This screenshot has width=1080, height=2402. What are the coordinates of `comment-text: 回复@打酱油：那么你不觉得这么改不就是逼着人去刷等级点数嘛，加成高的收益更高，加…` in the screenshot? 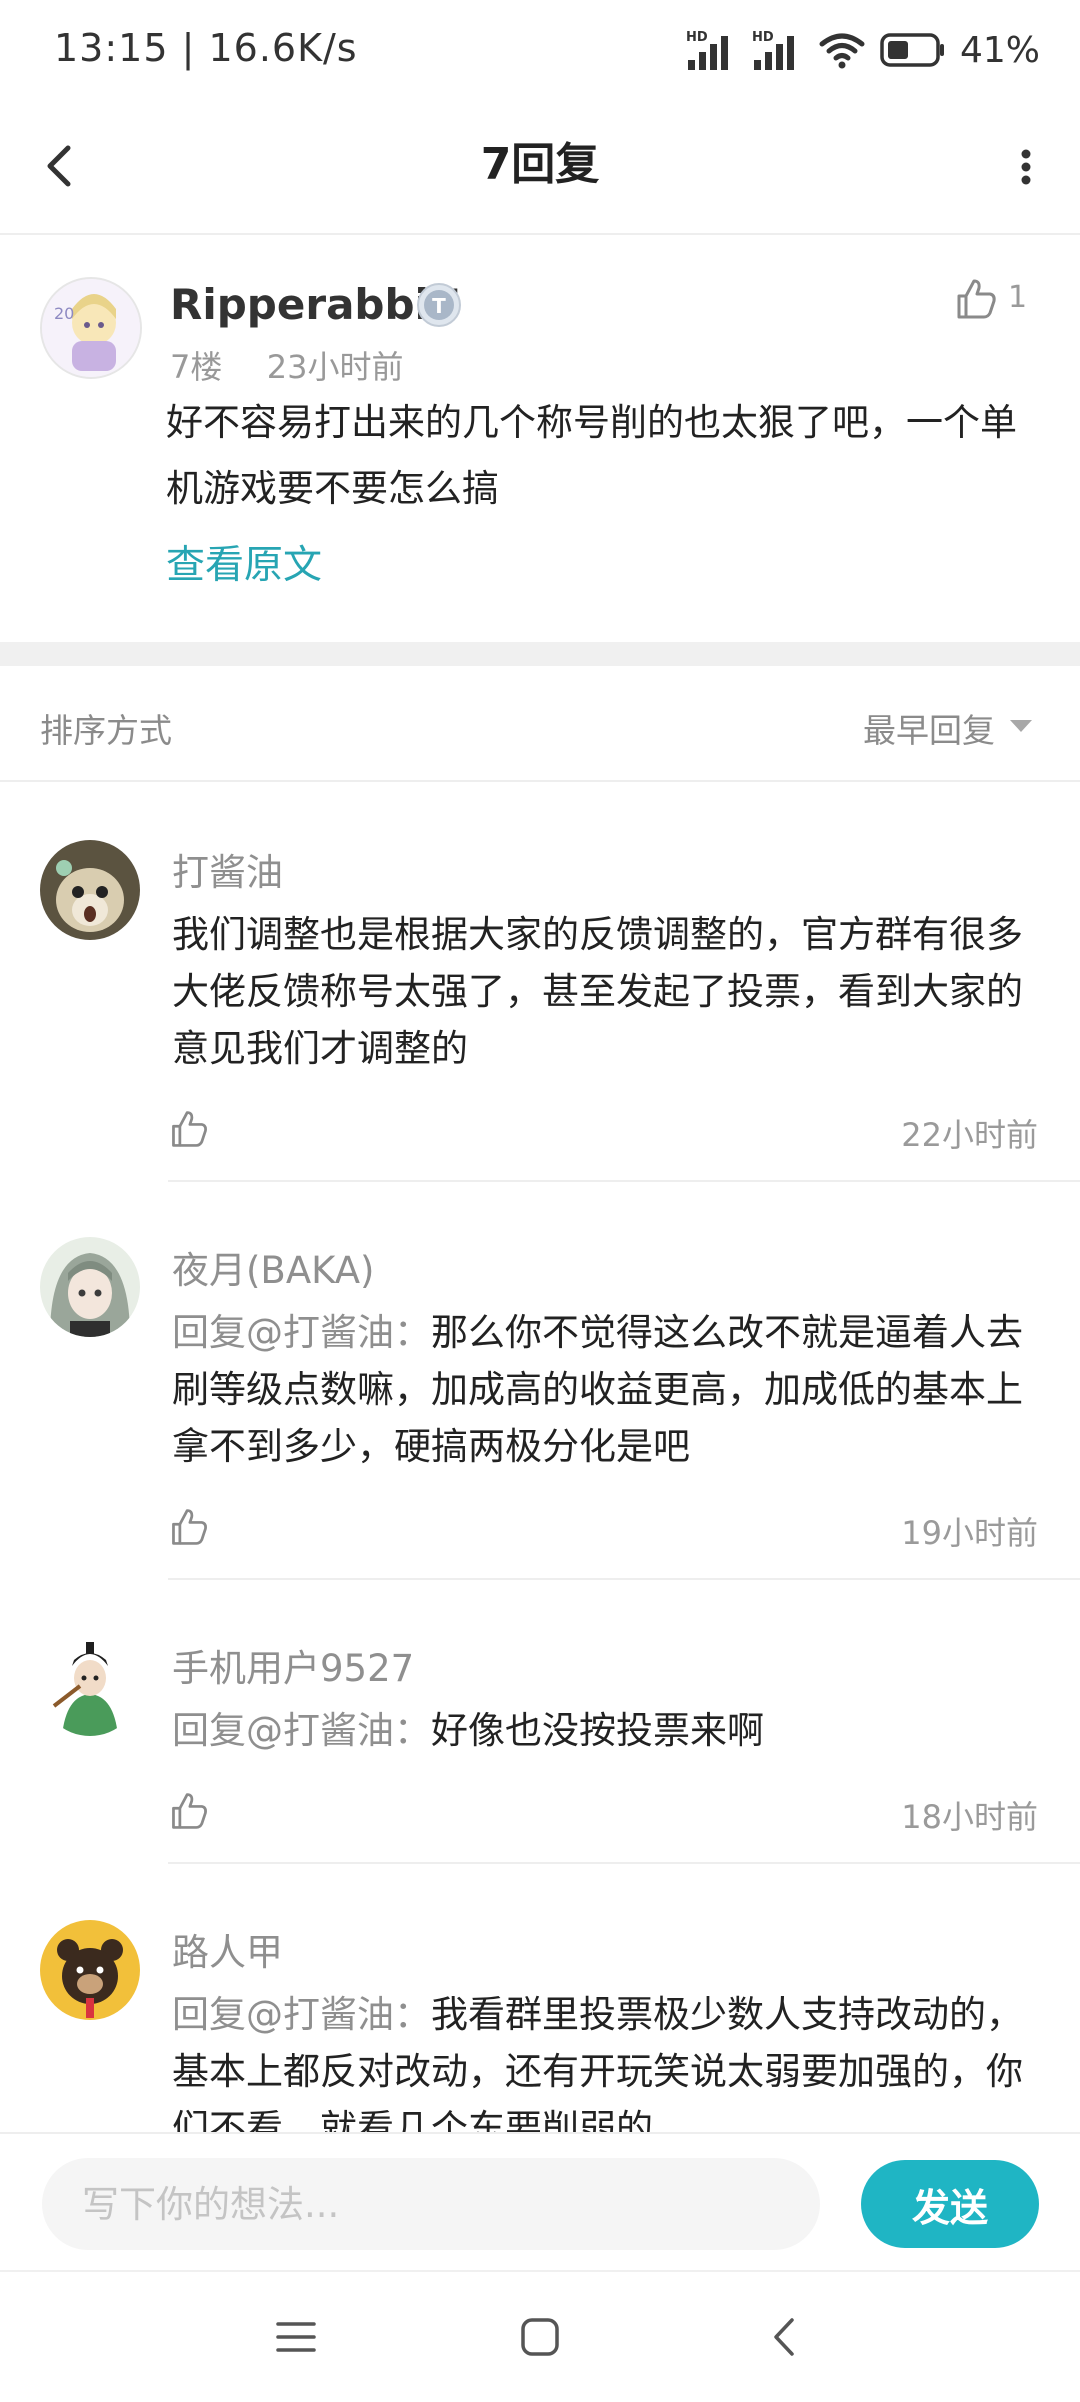 It's located at (607, 1389).